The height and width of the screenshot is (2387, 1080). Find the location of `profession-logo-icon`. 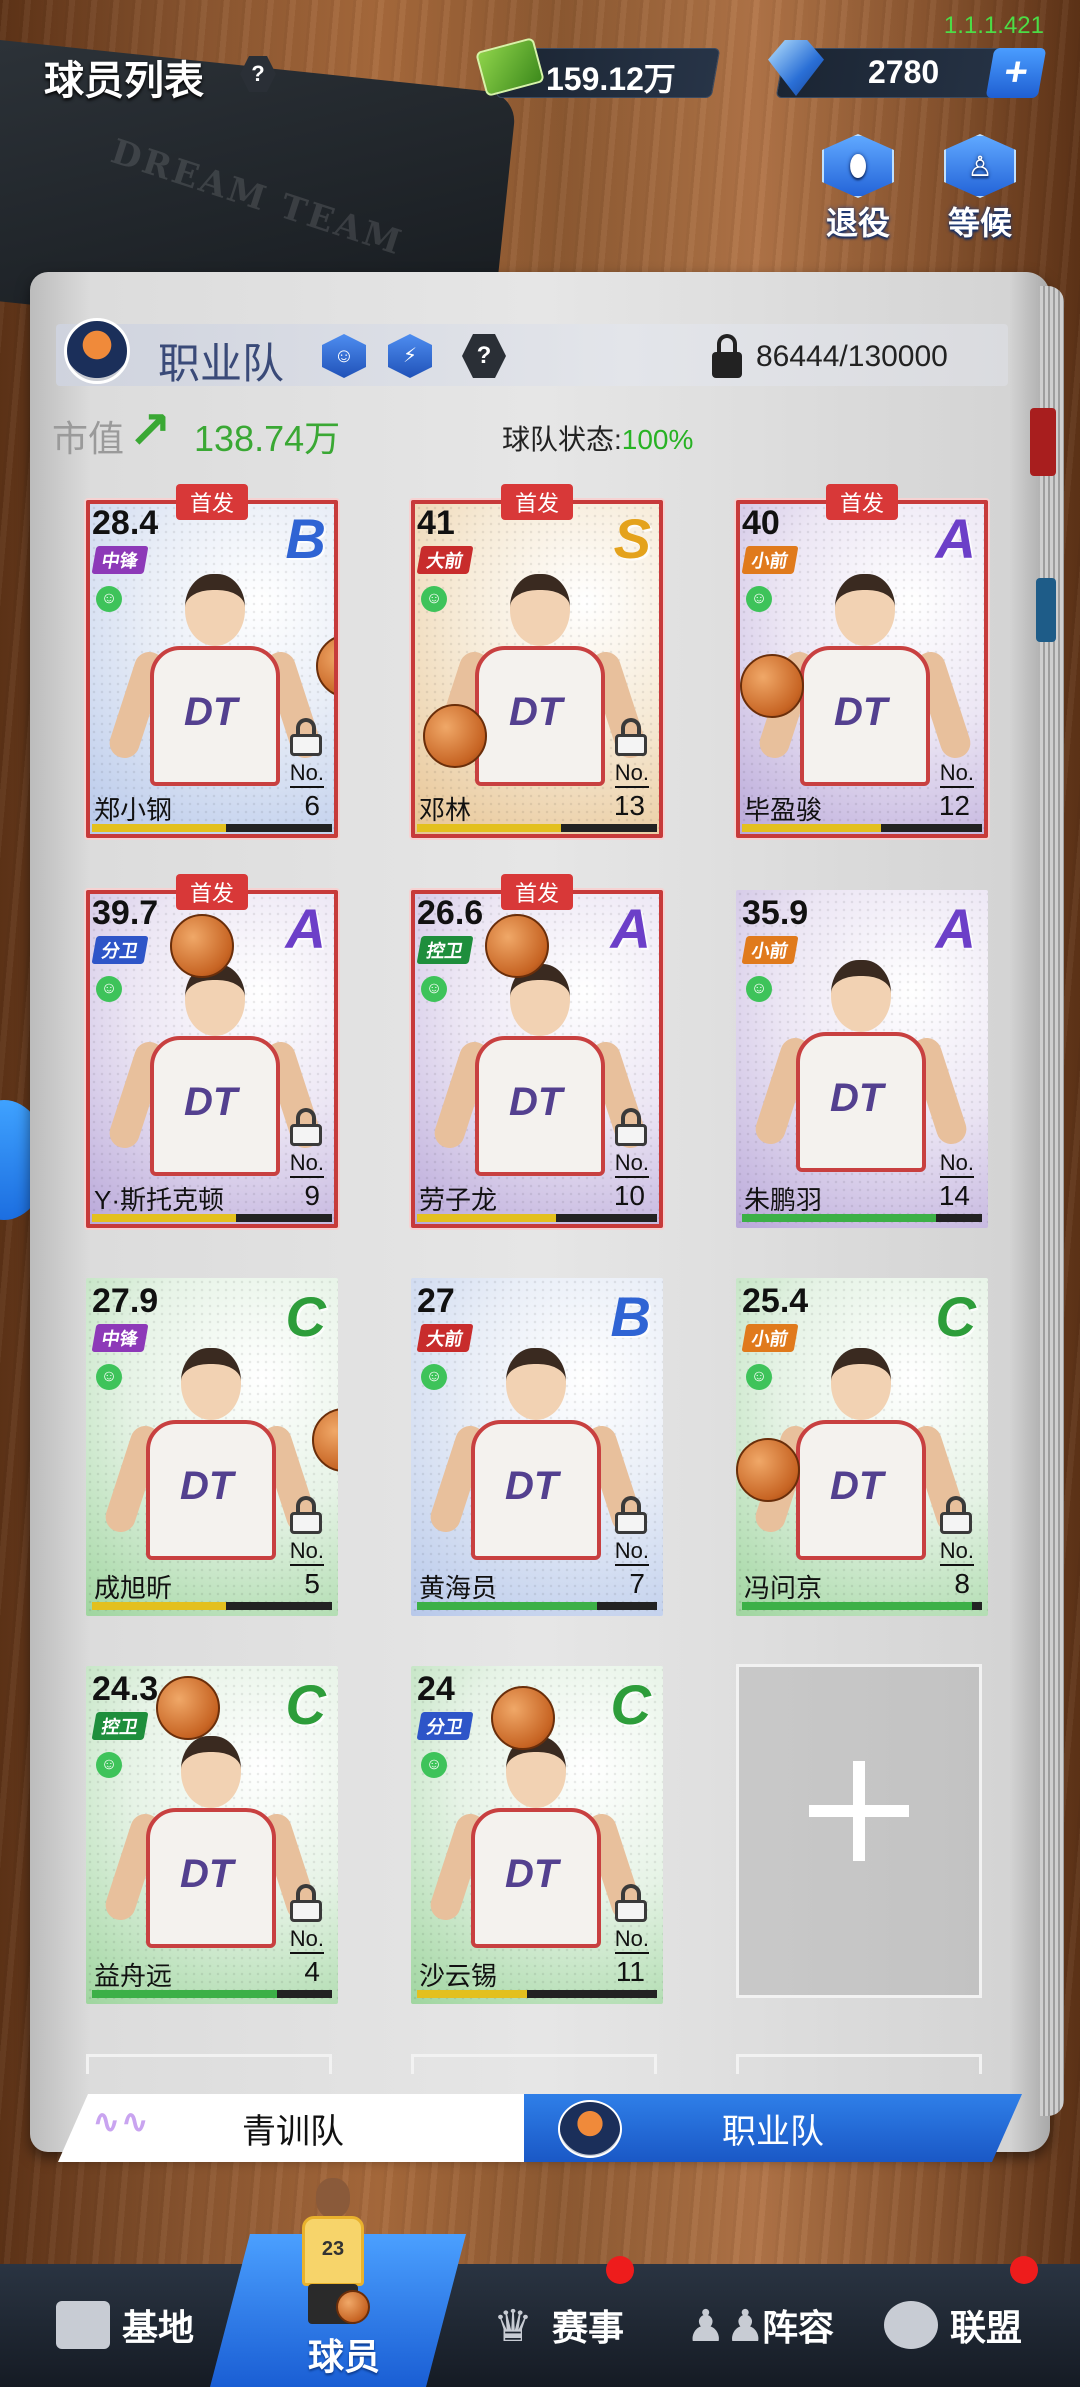

profession-logo-icon is located at coordinates (97, 351).